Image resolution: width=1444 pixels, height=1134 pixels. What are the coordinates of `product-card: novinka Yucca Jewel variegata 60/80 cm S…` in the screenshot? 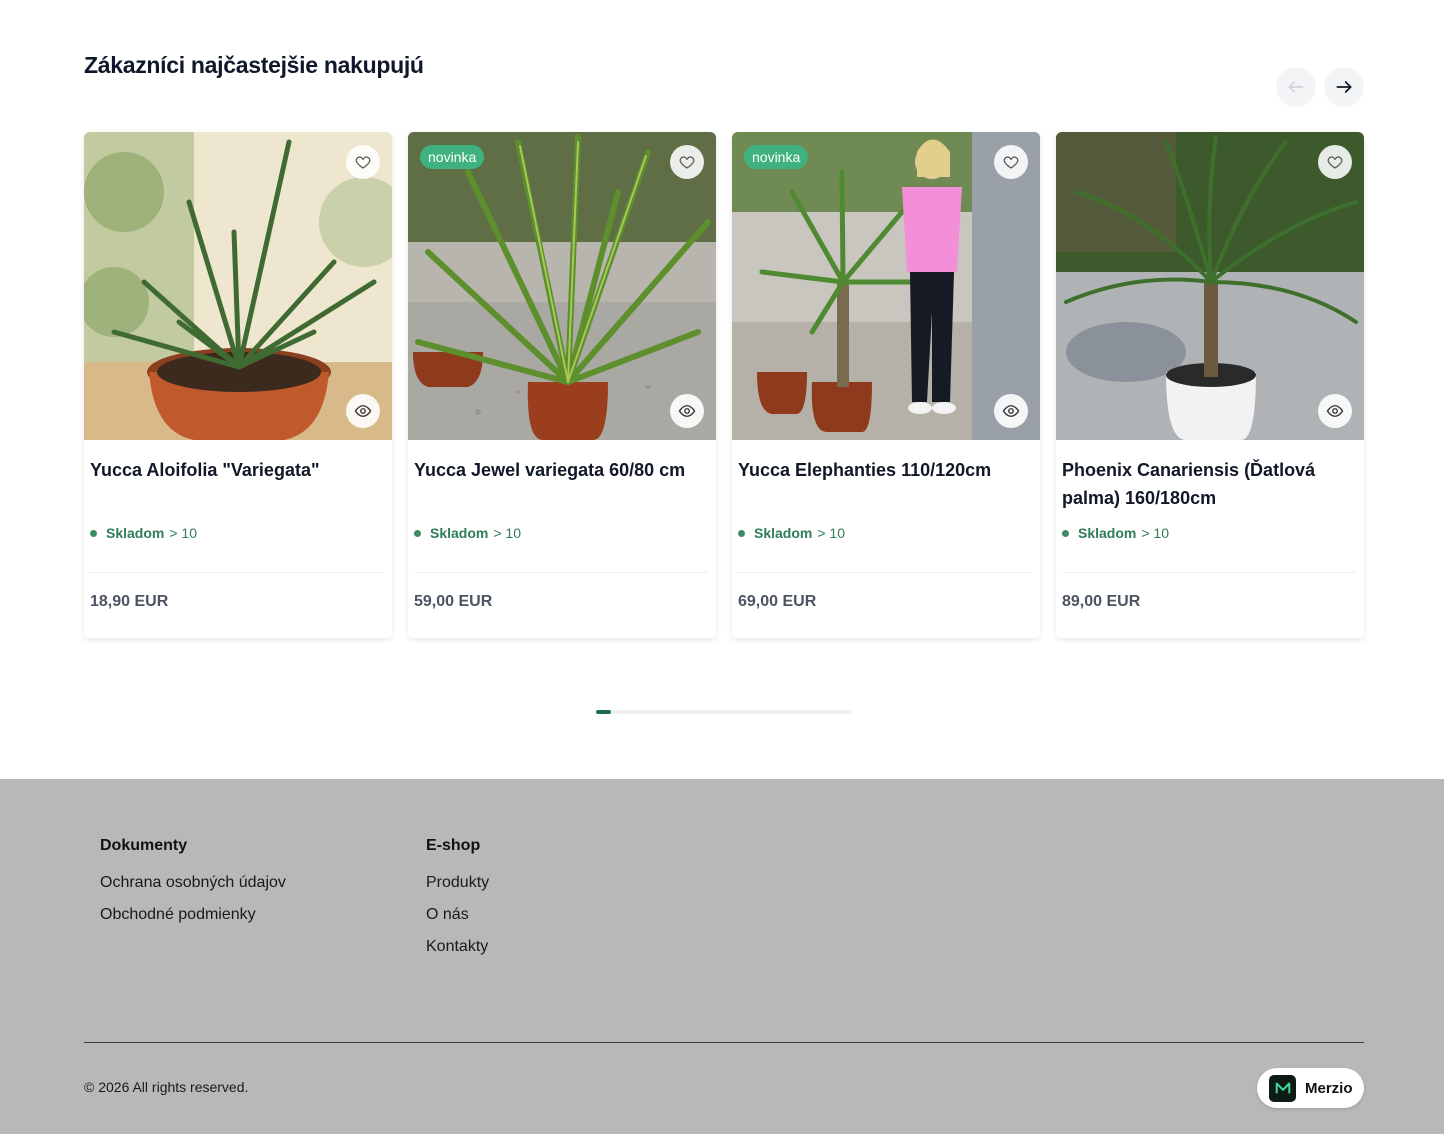 It's located at (562, 385).